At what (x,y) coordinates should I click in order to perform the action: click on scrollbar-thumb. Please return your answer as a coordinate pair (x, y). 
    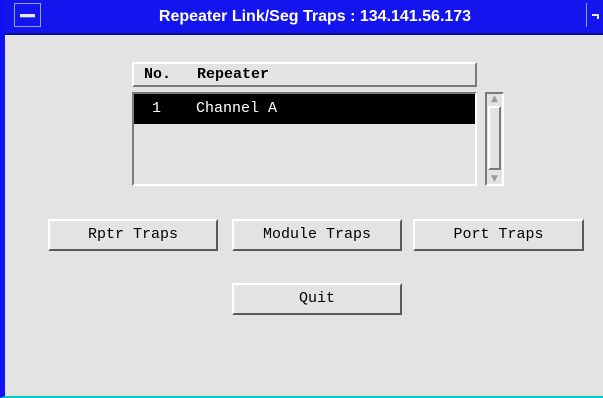
    Looking at the image, I should click on (494, 138).